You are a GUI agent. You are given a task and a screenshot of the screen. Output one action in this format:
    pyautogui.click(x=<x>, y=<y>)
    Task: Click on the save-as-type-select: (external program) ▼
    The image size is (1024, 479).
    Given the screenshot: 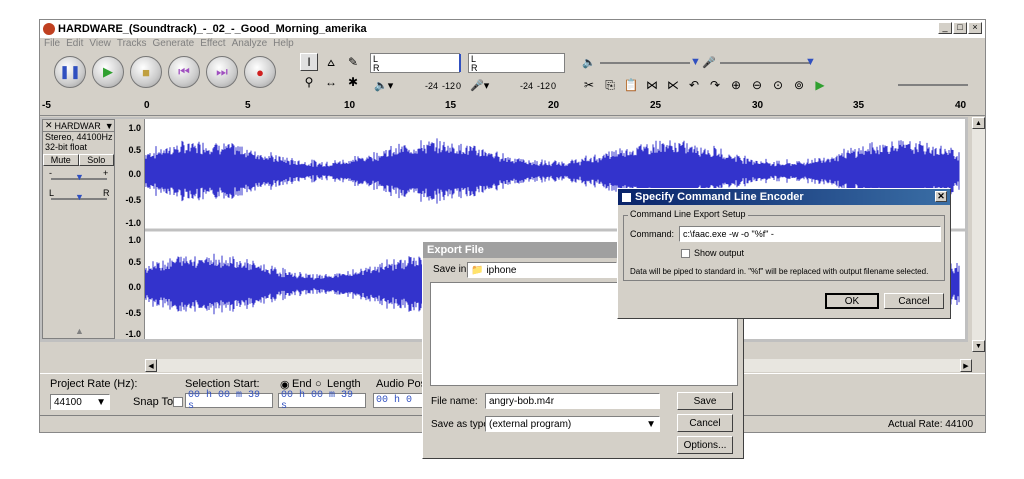 What is the action you would take?
    pyautogui.click(x=572, y=424)
    